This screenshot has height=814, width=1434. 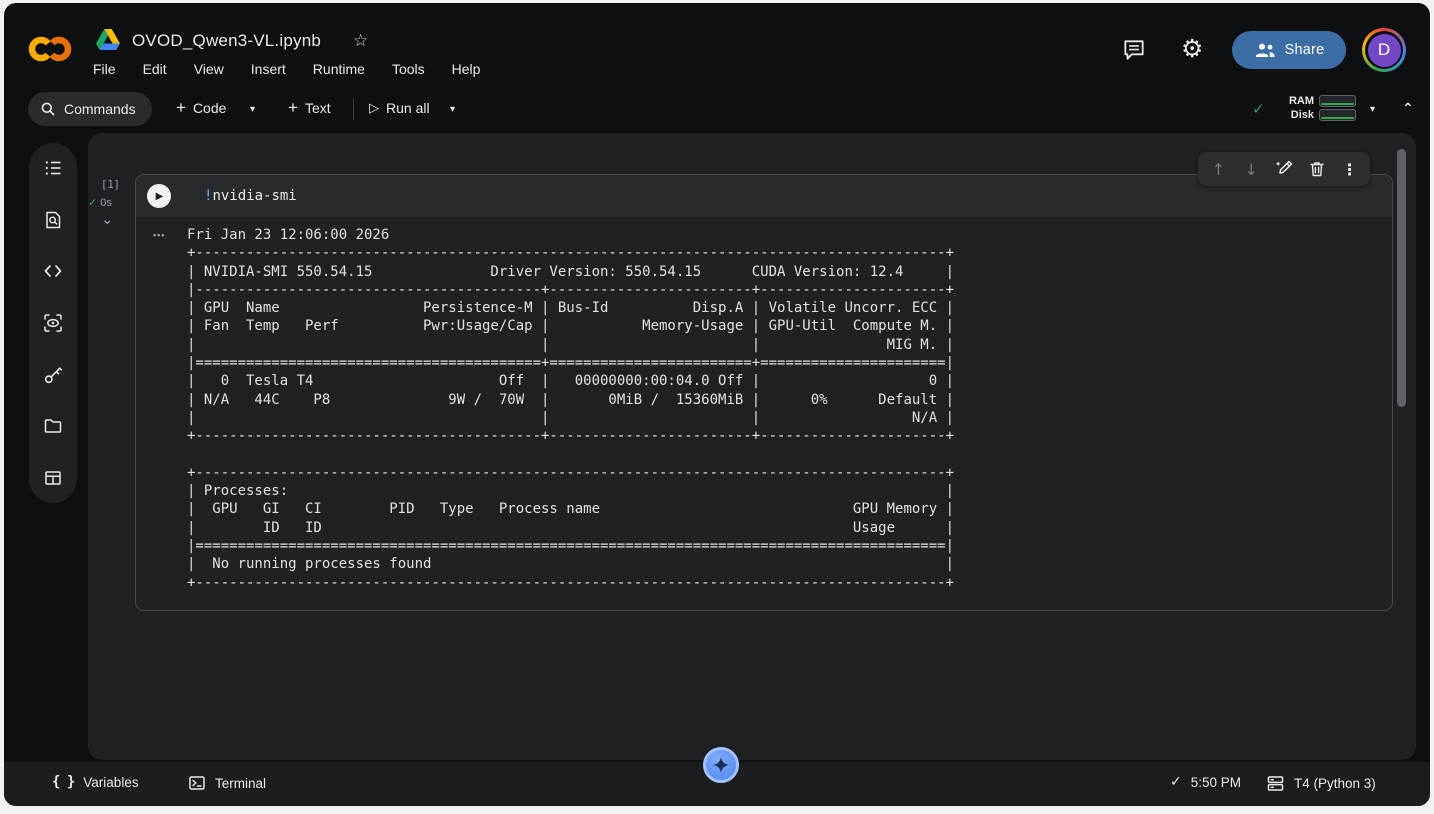 I want to click on star-icon: ☆, so click(x=360, y=41).